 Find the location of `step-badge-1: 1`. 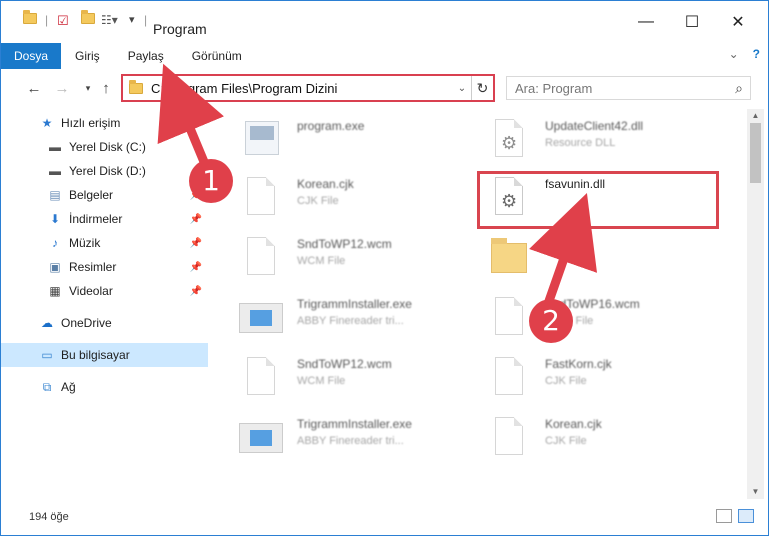

step-badge-1: 1 is located at coordinates (211, 181).